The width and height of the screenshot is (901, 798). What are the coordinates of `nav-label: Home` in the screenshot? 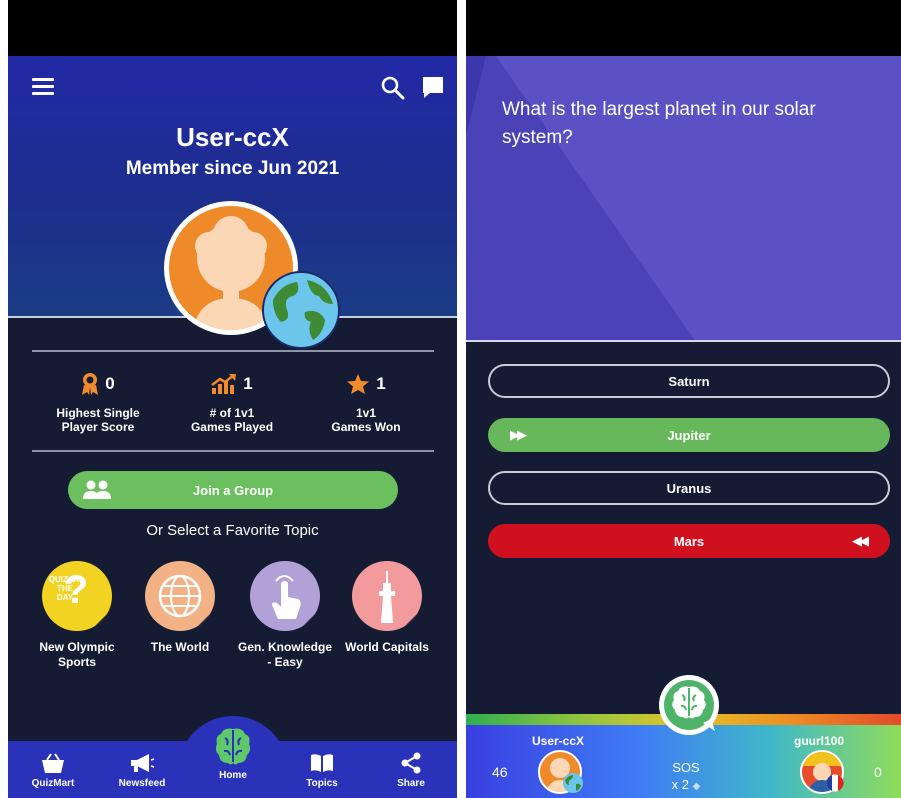 It's located at (233, 775).